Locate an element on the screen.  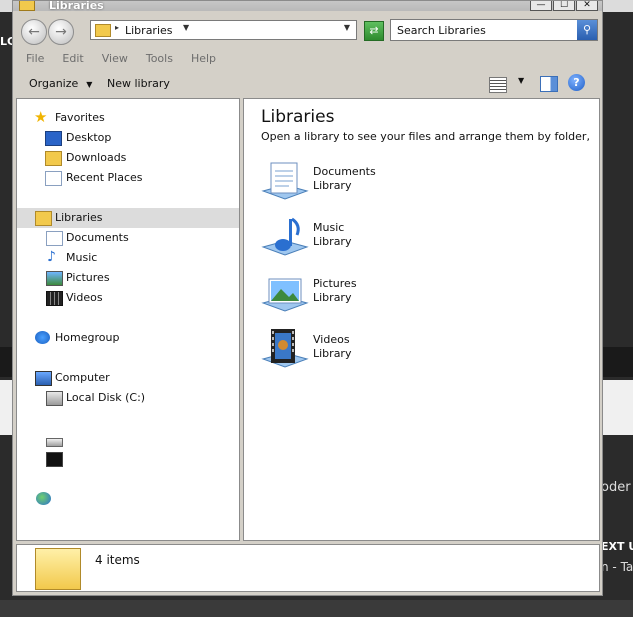
back-button: ← is located at coordinates (34, 32).